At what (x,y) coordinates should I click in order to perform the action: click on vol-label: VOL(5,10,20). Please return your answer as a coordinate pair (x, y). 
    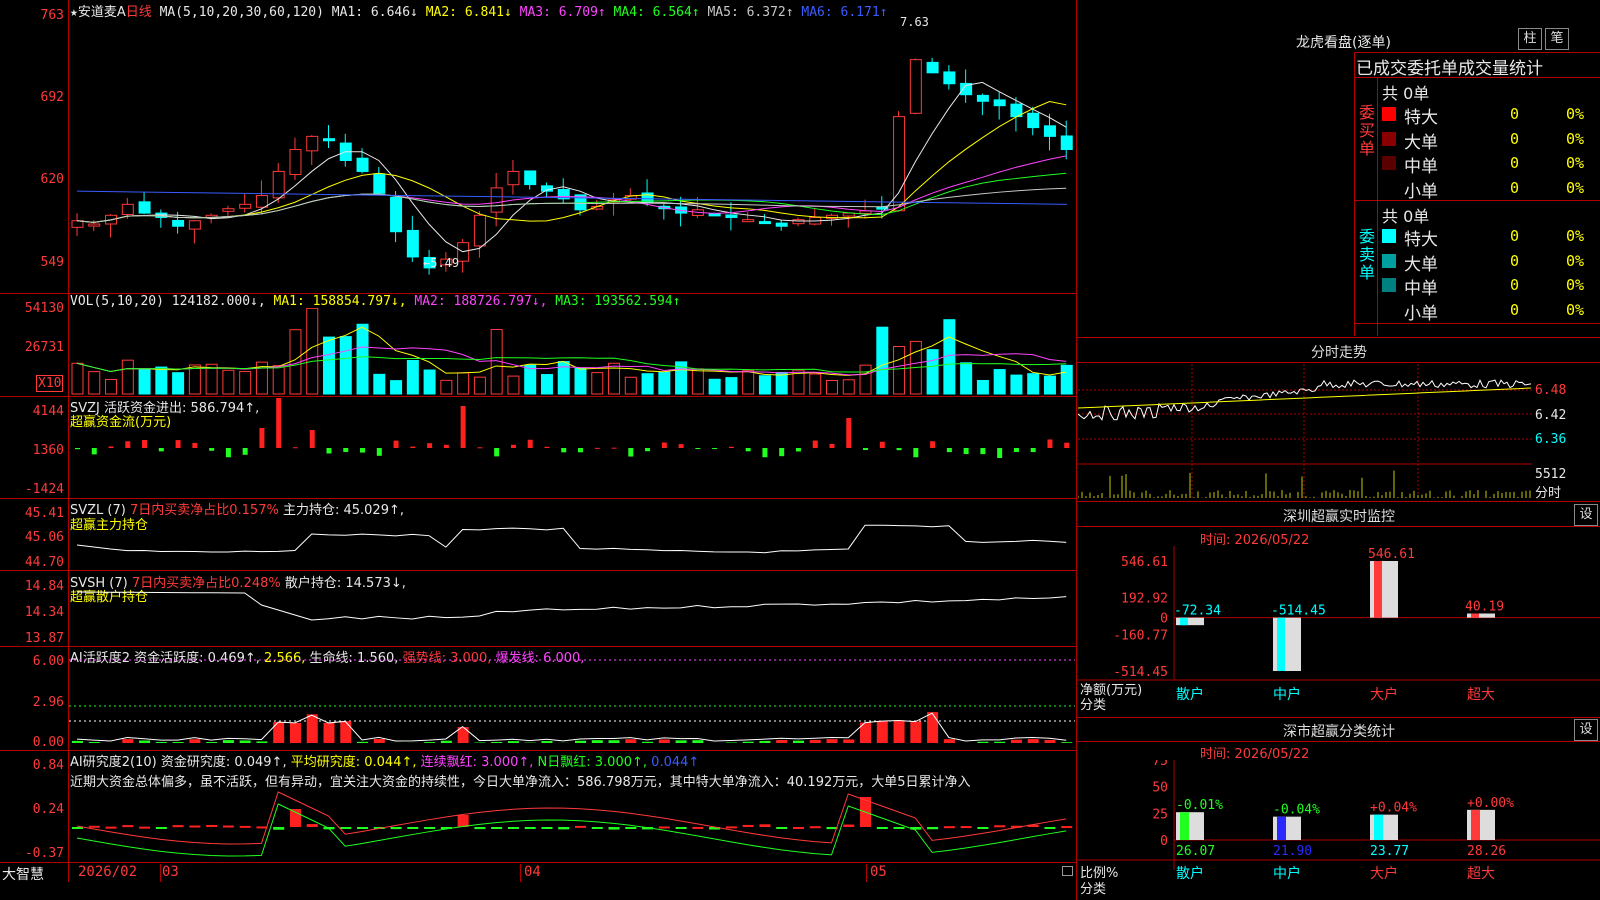
    Looking at the image, I should click on (117, 301).